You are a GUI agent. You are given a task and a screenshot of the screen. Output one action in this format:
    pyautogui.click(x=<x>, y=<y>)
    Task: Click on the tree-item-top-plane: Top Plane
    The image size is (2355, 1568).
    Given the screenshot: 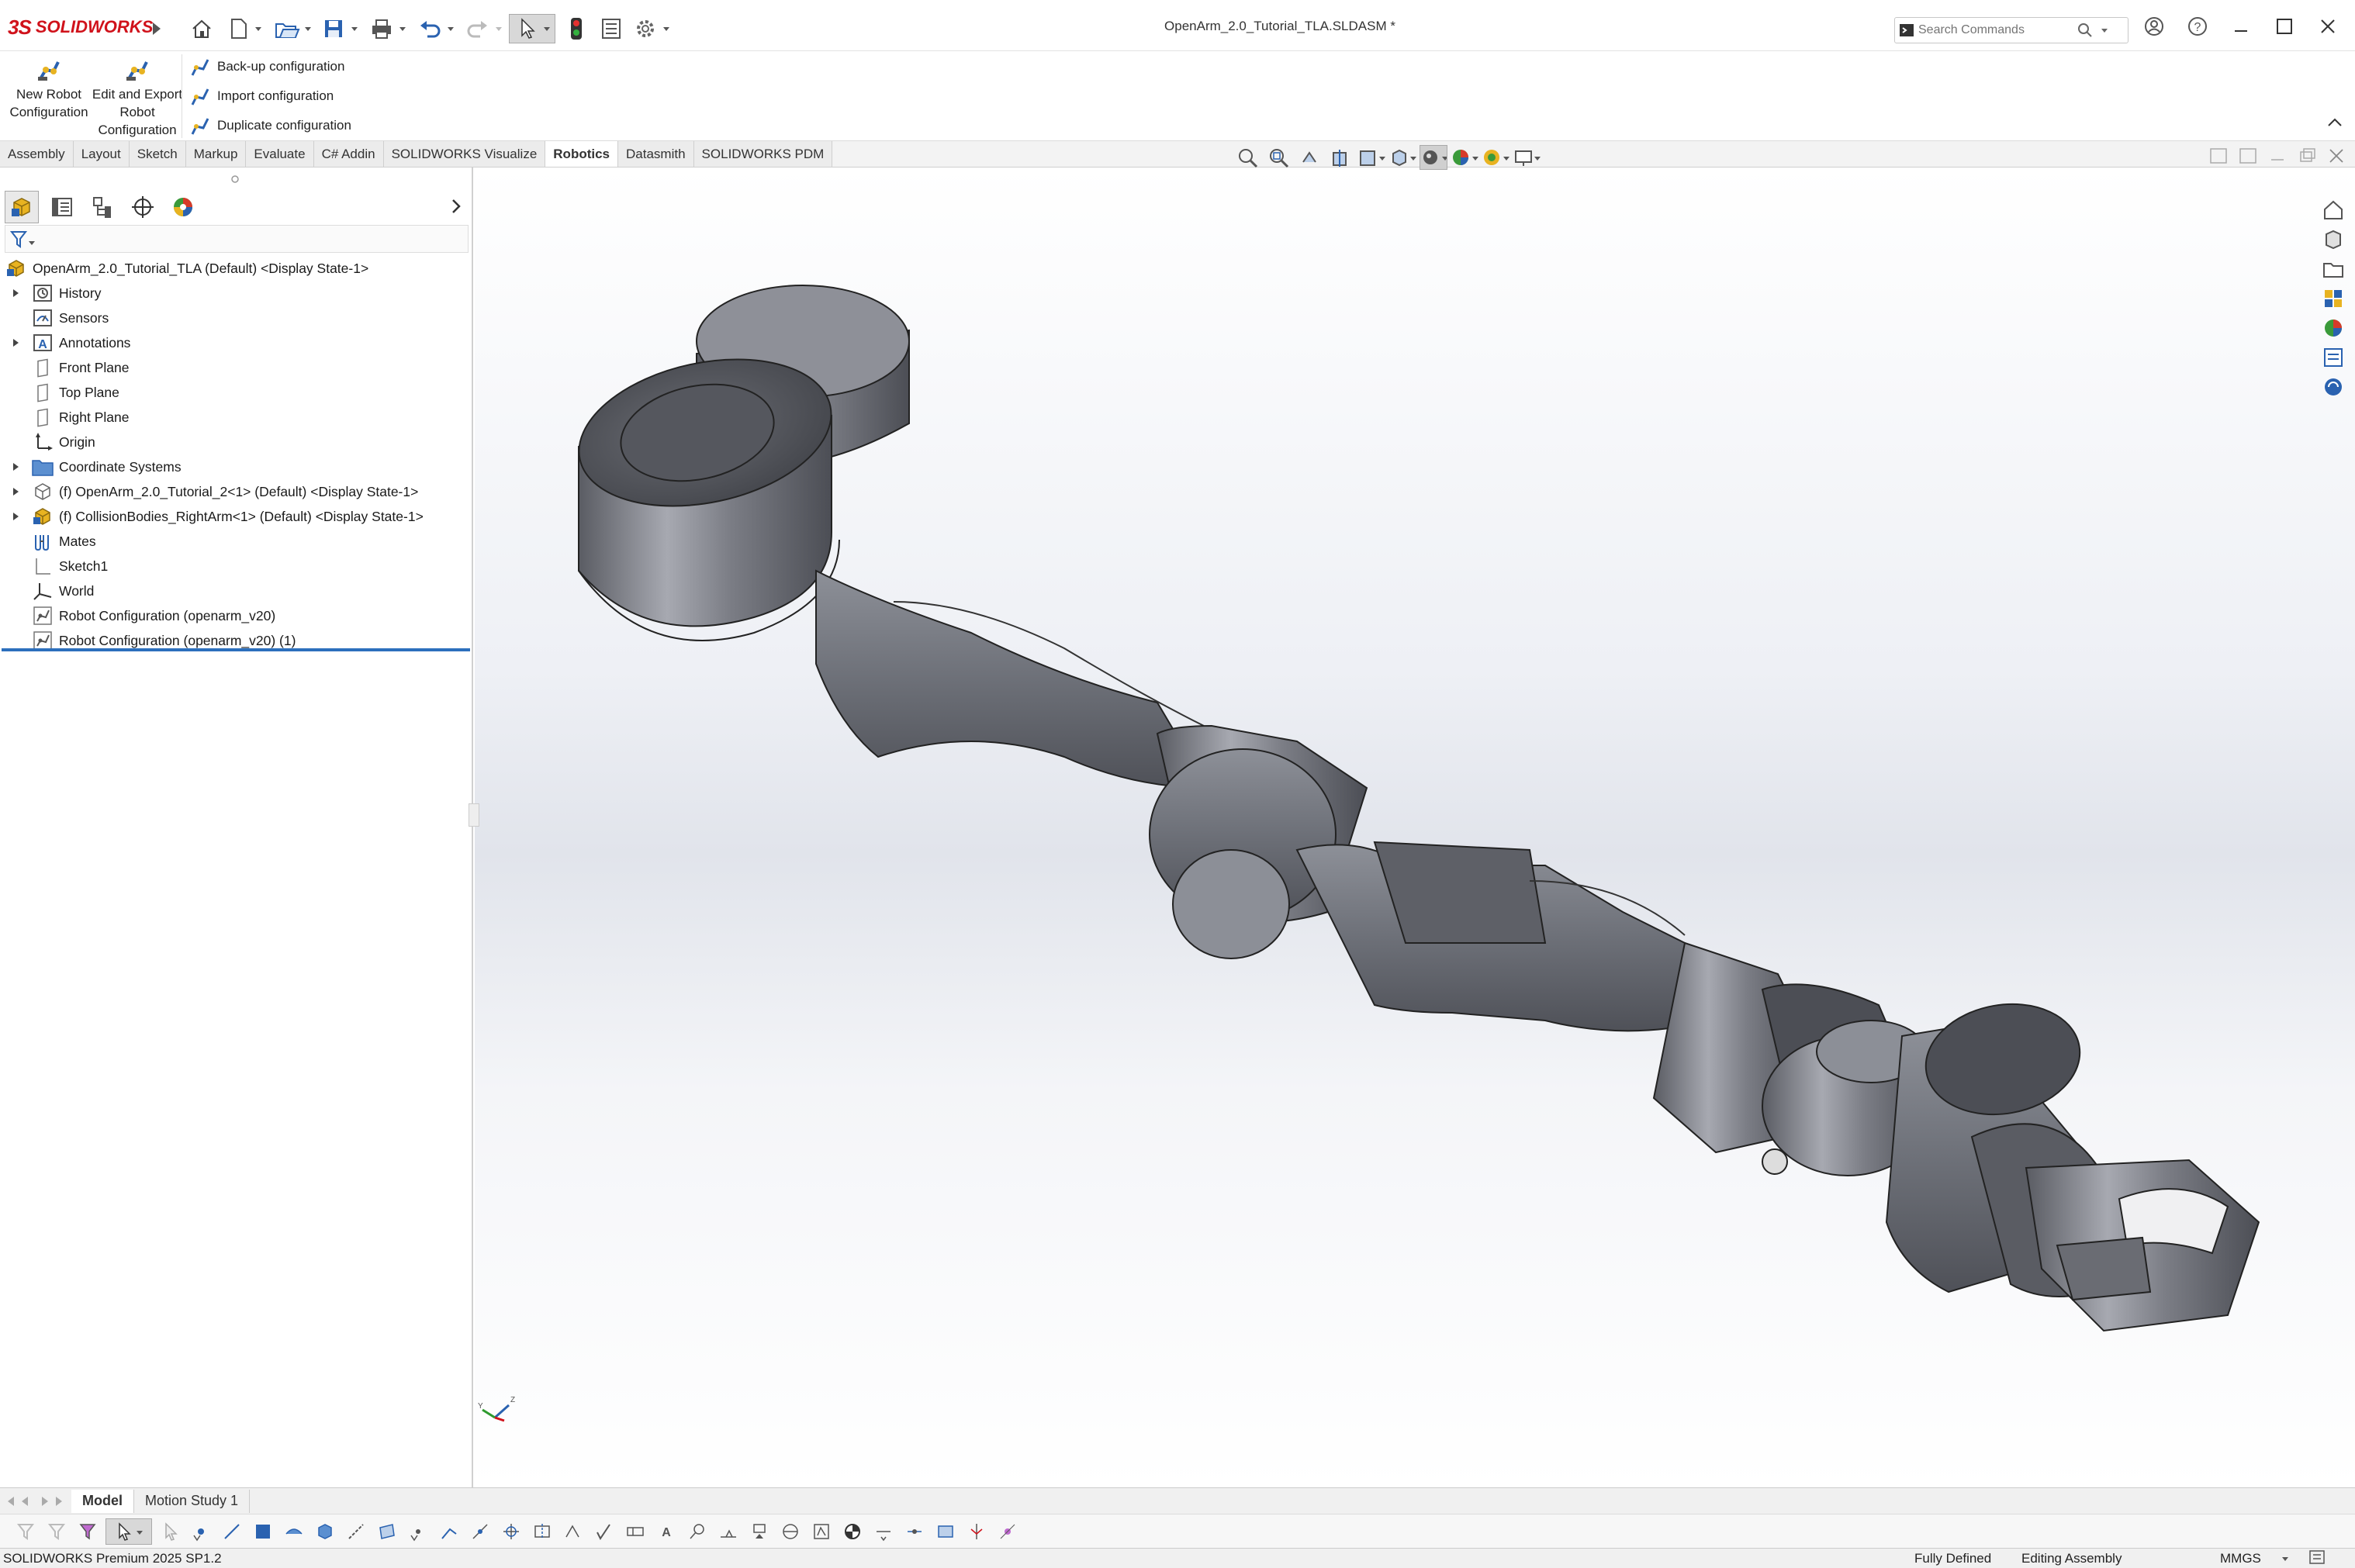 What is the action you would take?
    pyautogui.click(x=235, y=392)
    